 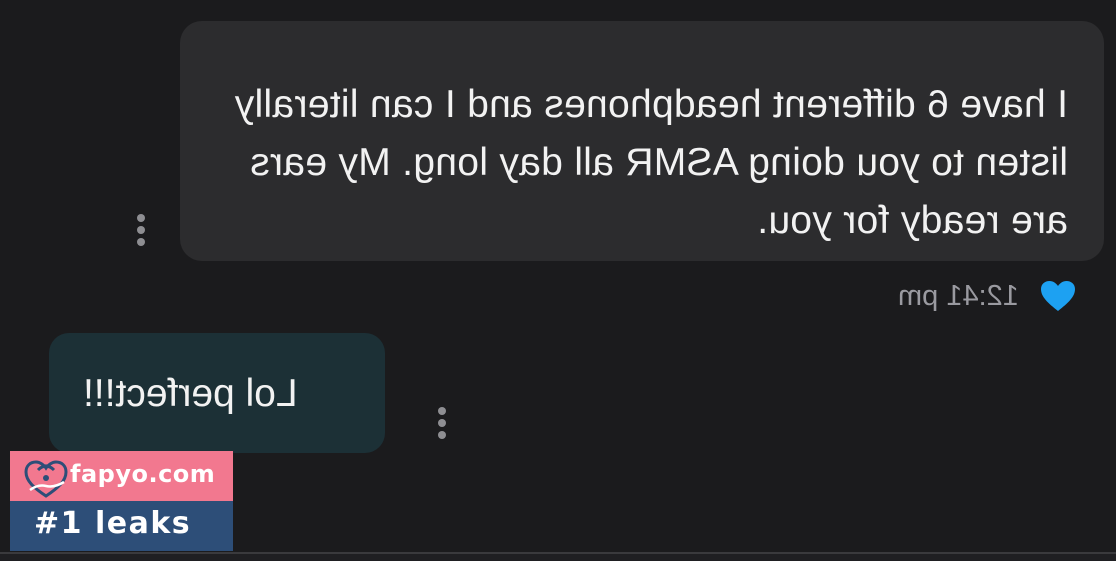 What do you see at coordinates (558, 556) in the screenshot?
I see `bottom-divider` at bounding box center [558, 556].